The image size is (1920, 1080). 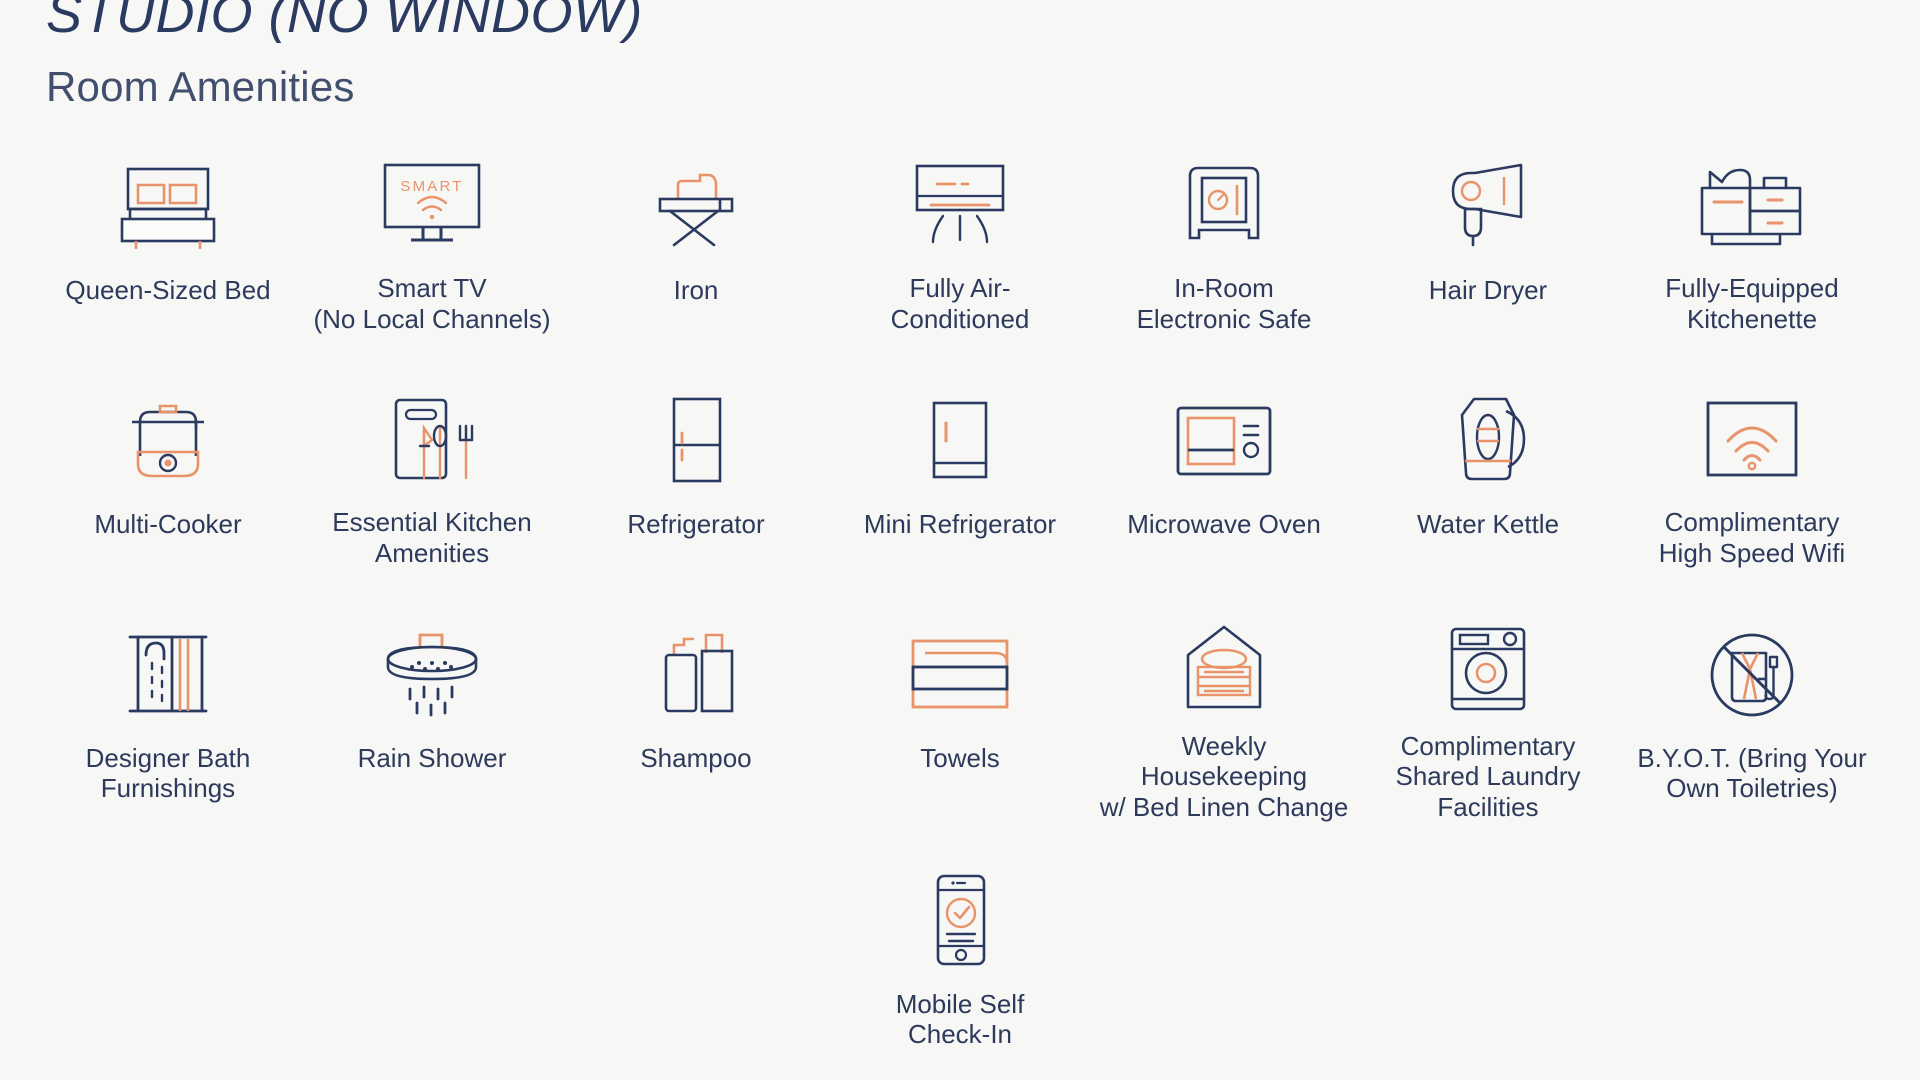 I want to click on page-title: STUDIO (NO WINDOW), so click(x=344, y=22).